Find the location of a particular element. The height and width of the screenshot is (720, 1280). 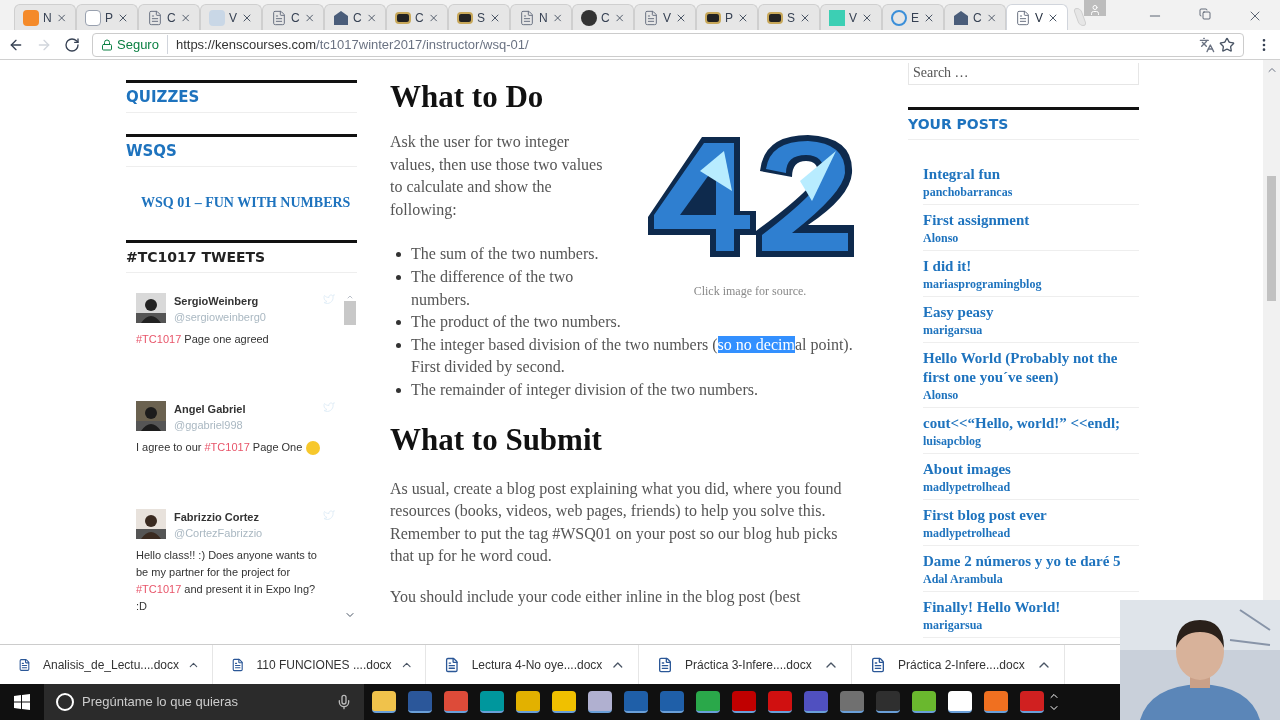

post-title: Hello World (Probably not the first one you´ve seen) is located at coordinates (1031, 367).